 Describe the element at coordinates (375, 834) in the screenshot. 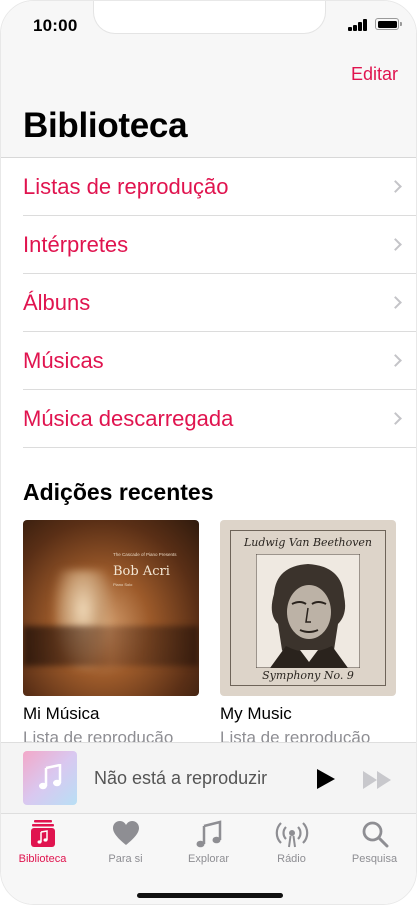

I see `search-icon` at that location.